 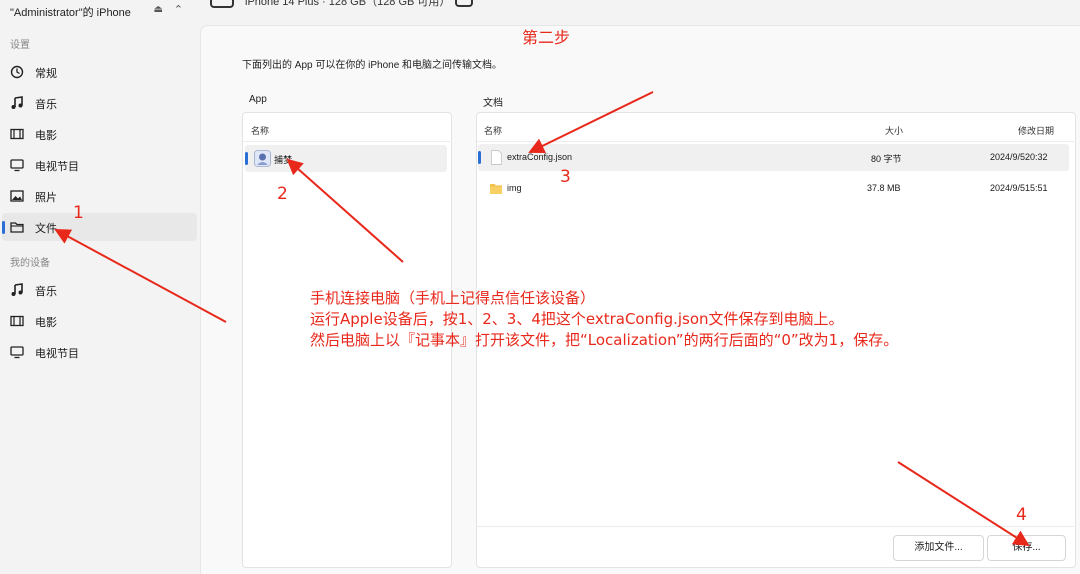 What do you see at coordinates (46, 229) in the screenshot?
I see `sidebar-item-label: 文件` at bounding box center [46, 229].